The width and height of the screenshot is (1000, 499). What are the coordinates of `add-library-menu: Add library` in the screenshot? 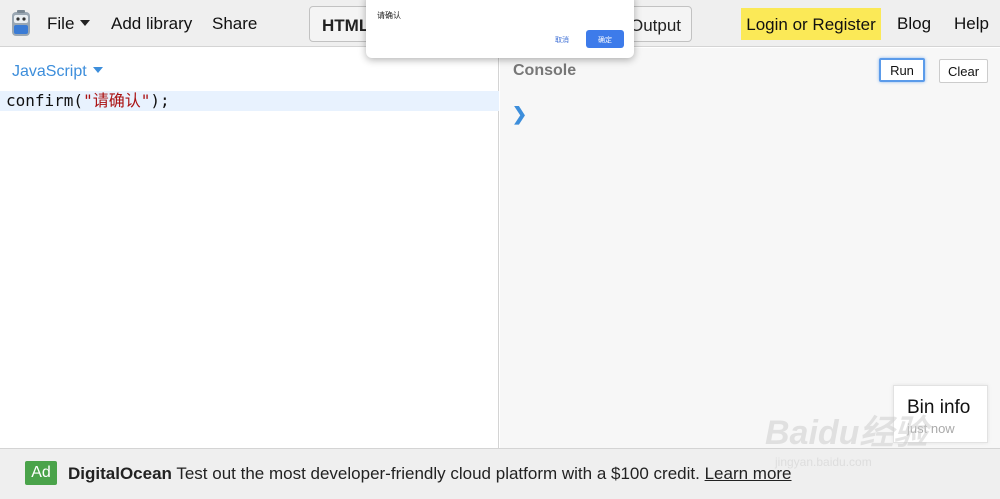 It's located at (151, 24).